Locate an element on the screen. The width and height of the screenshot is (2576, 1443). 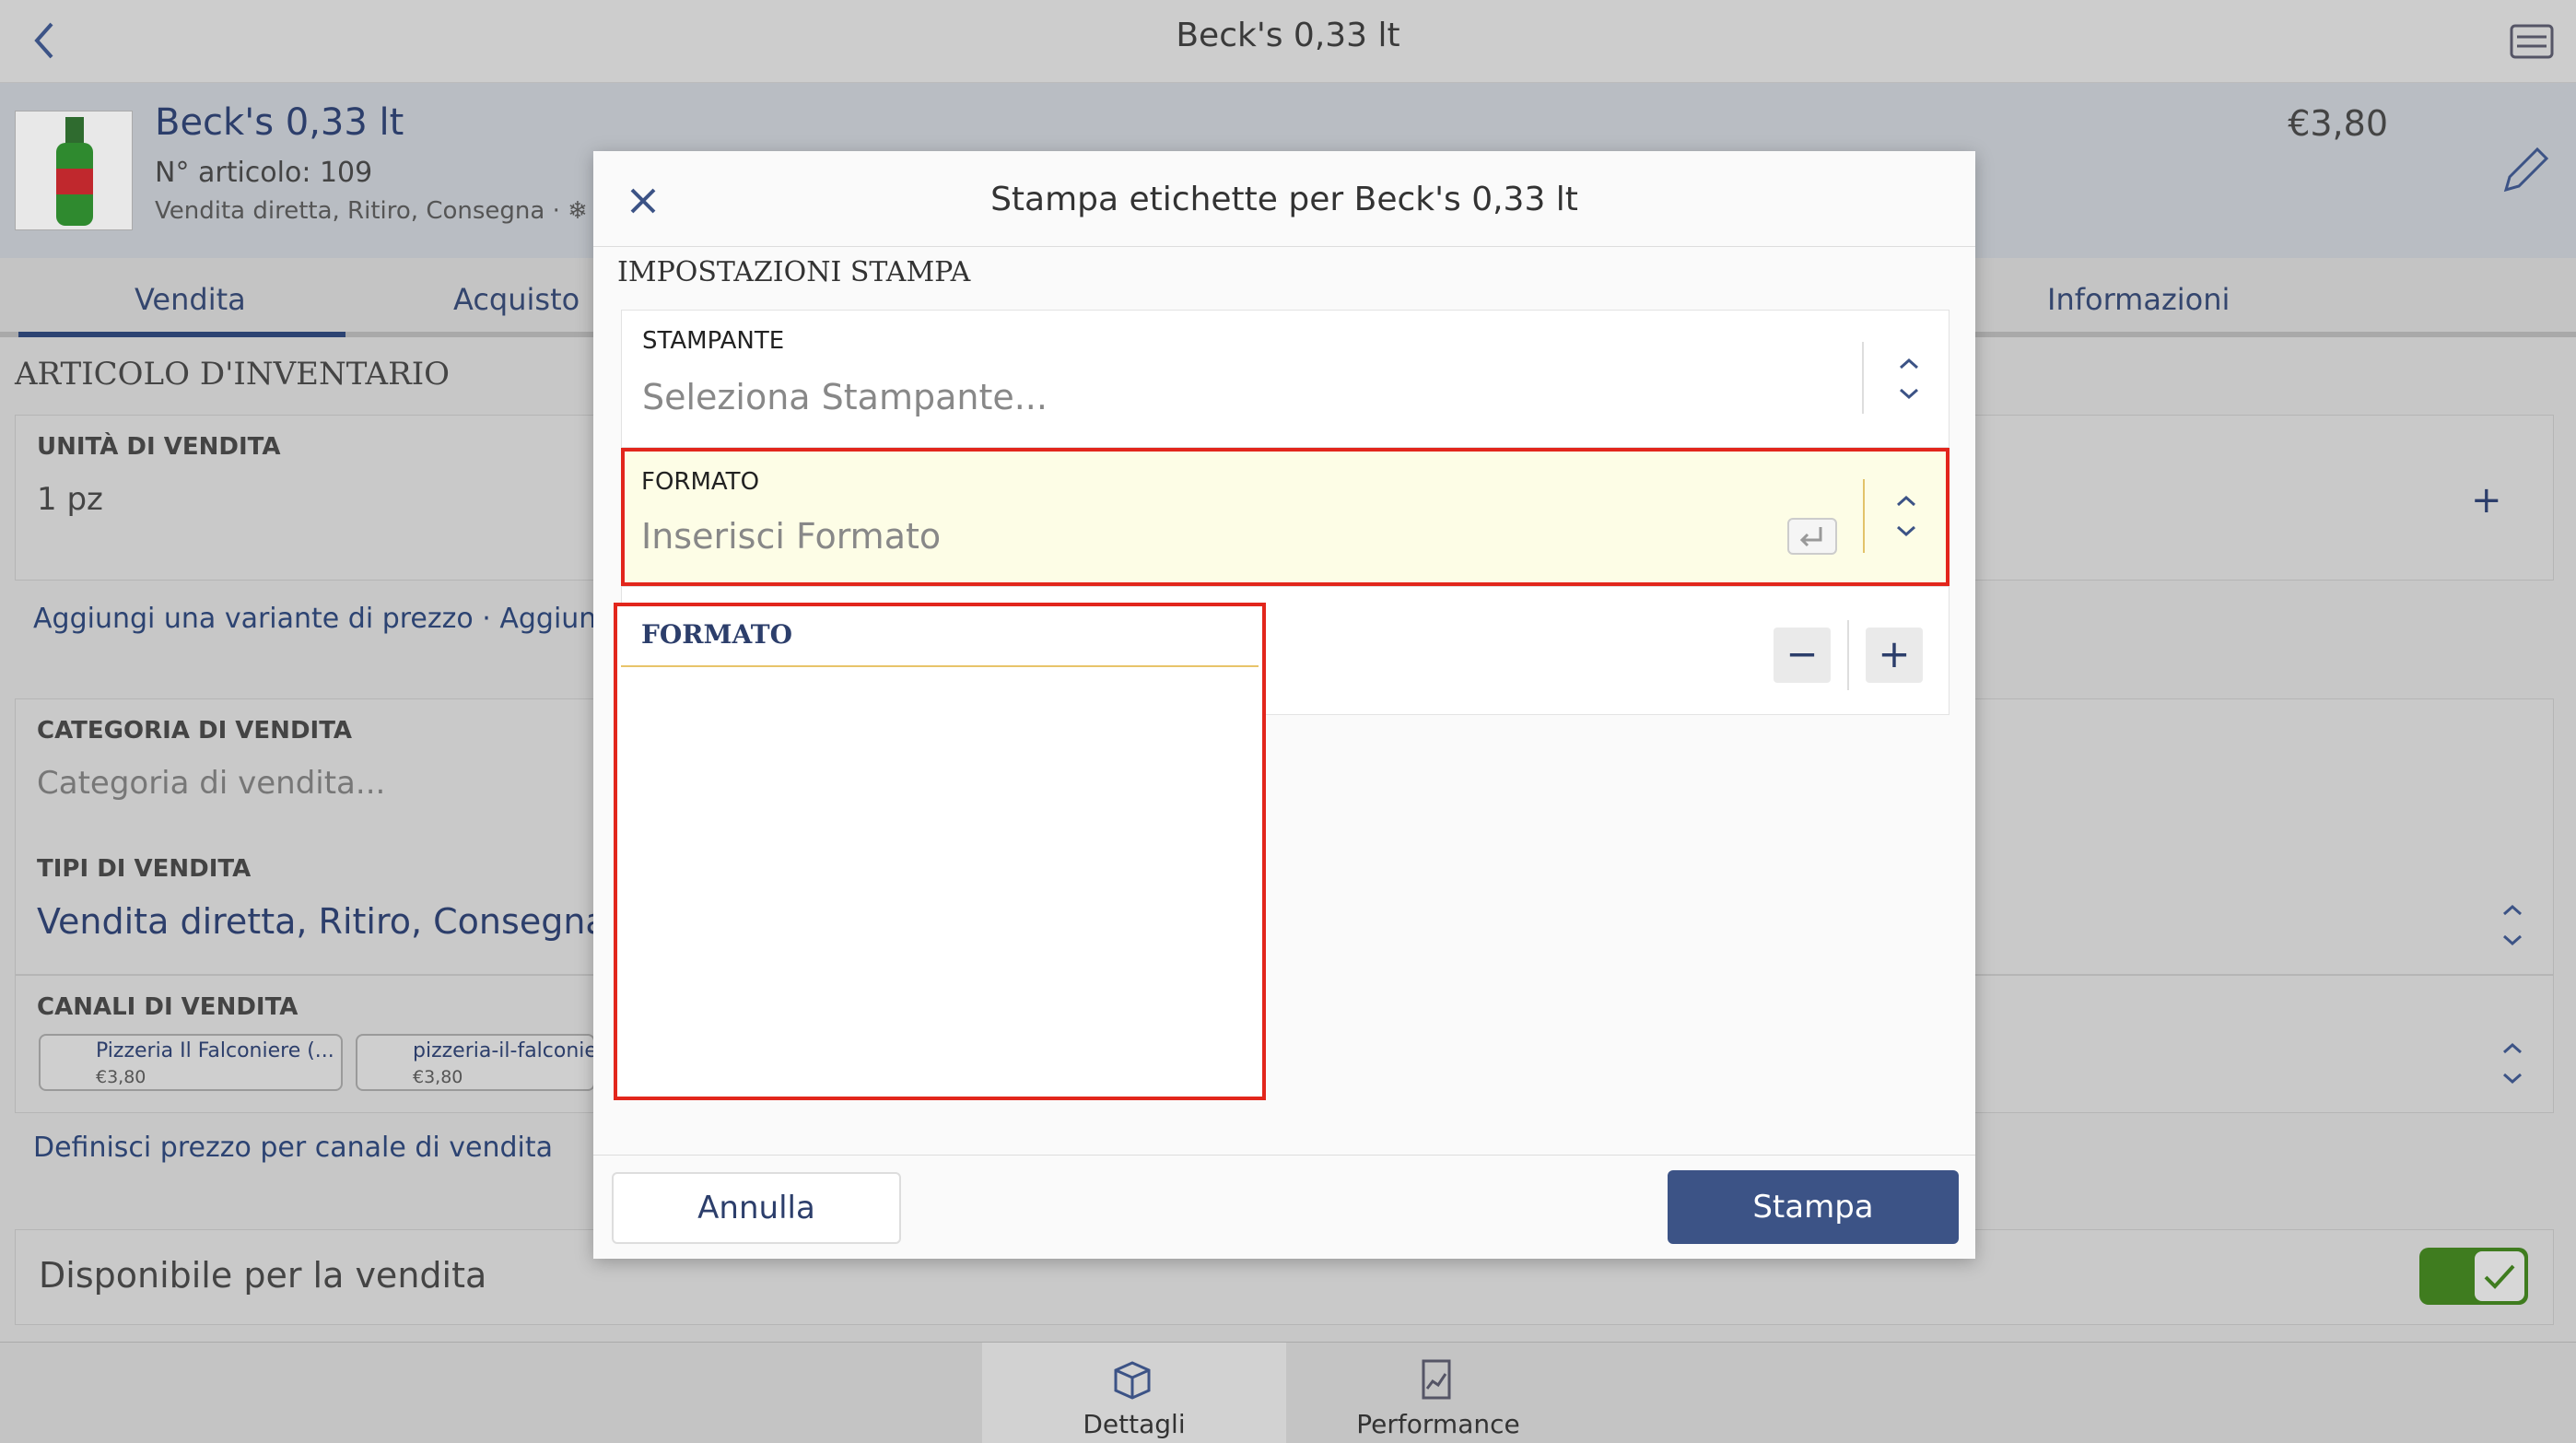
category-label: CATEGORIA DI VENDITA is located at coordinates (195, 731).